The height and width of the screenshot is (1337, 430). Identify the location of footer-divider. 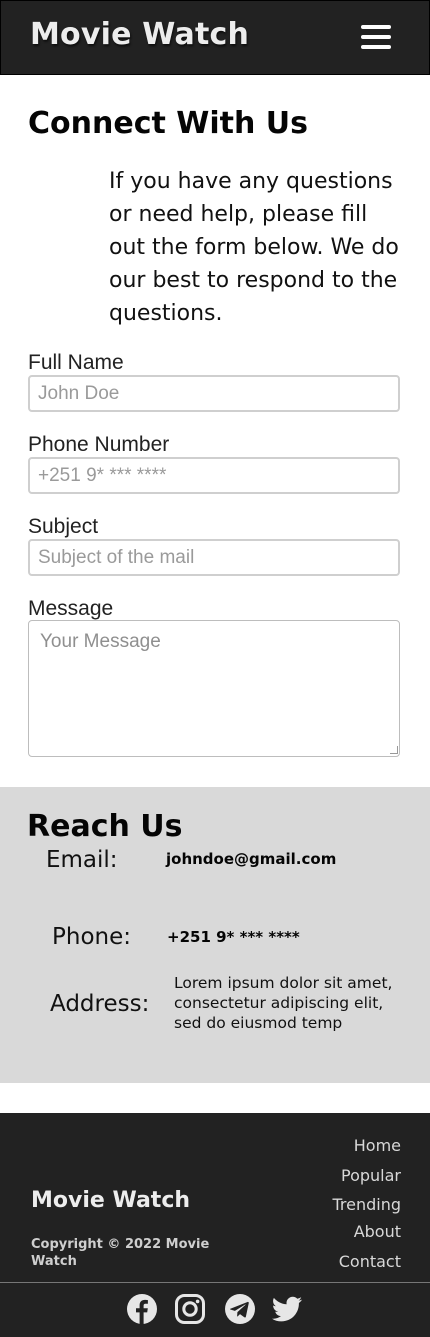
(215, 1282).